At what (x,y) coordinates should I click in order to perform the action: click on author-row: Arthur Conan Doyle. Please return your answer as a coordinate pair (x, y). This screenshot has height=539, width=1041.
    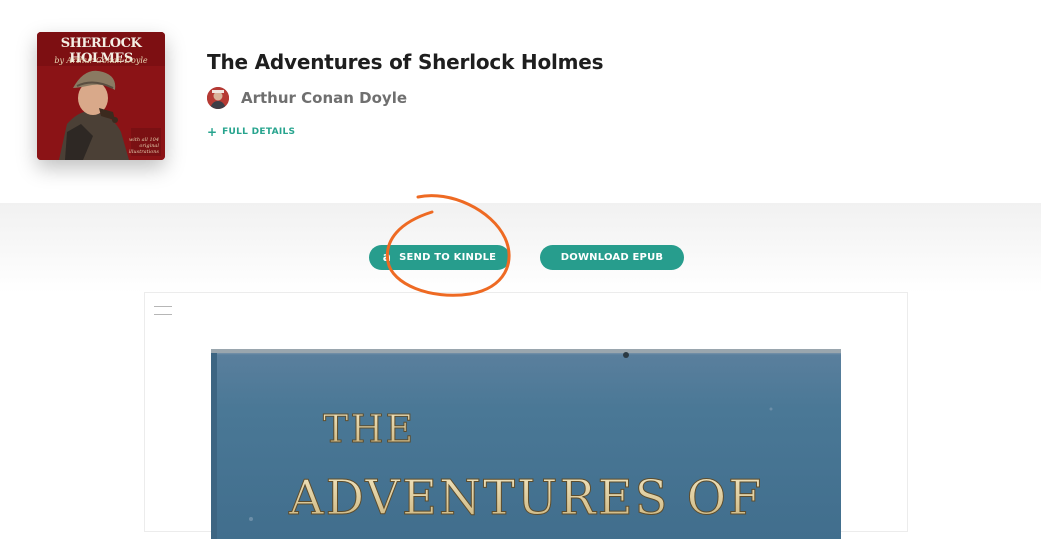
    Looking at the image, I should click on (307, 98).